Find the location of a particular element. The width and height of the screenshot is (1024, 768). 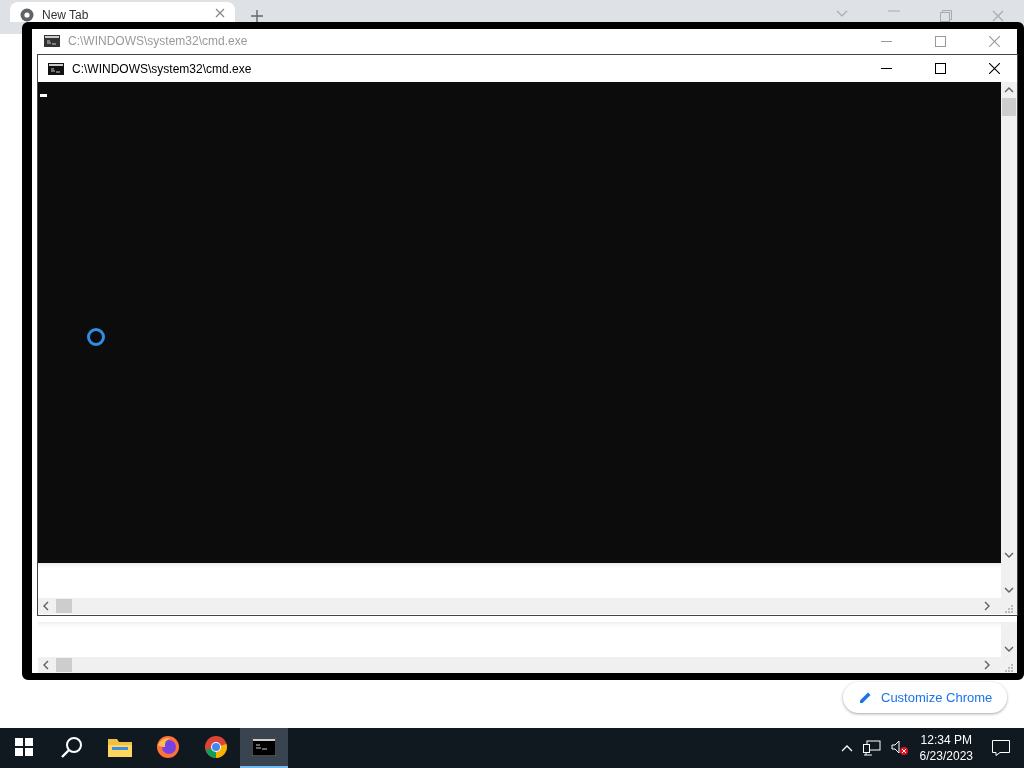

plus-icon is located at coordinates (257, 16).